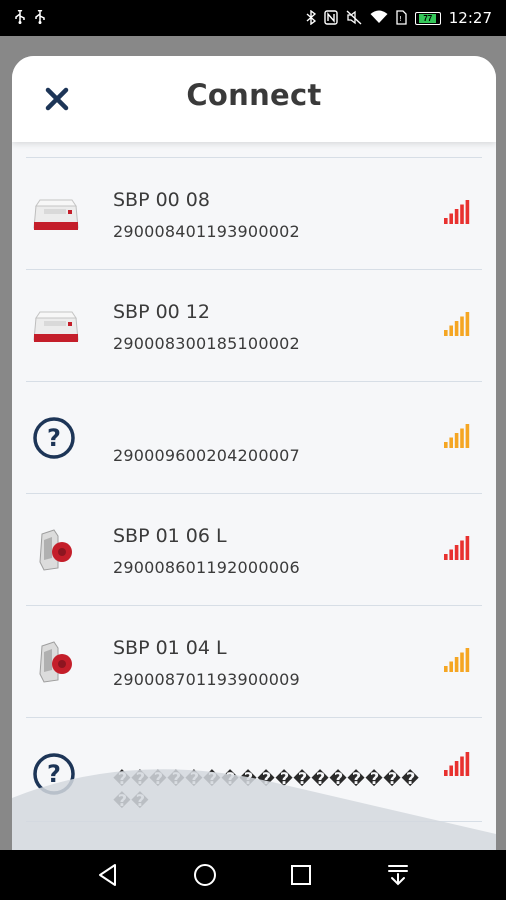  I want to click on recents-icon, so click(301, 875).